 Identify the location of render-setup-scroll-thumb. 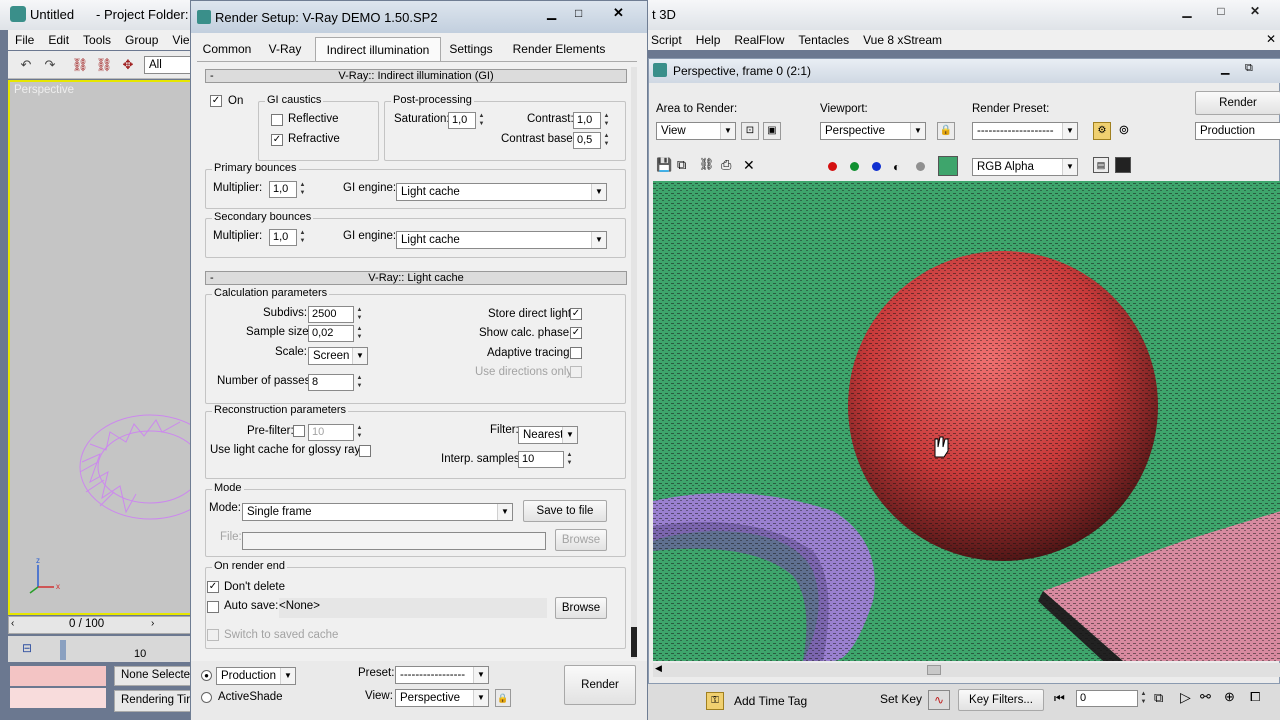
(634, 642).